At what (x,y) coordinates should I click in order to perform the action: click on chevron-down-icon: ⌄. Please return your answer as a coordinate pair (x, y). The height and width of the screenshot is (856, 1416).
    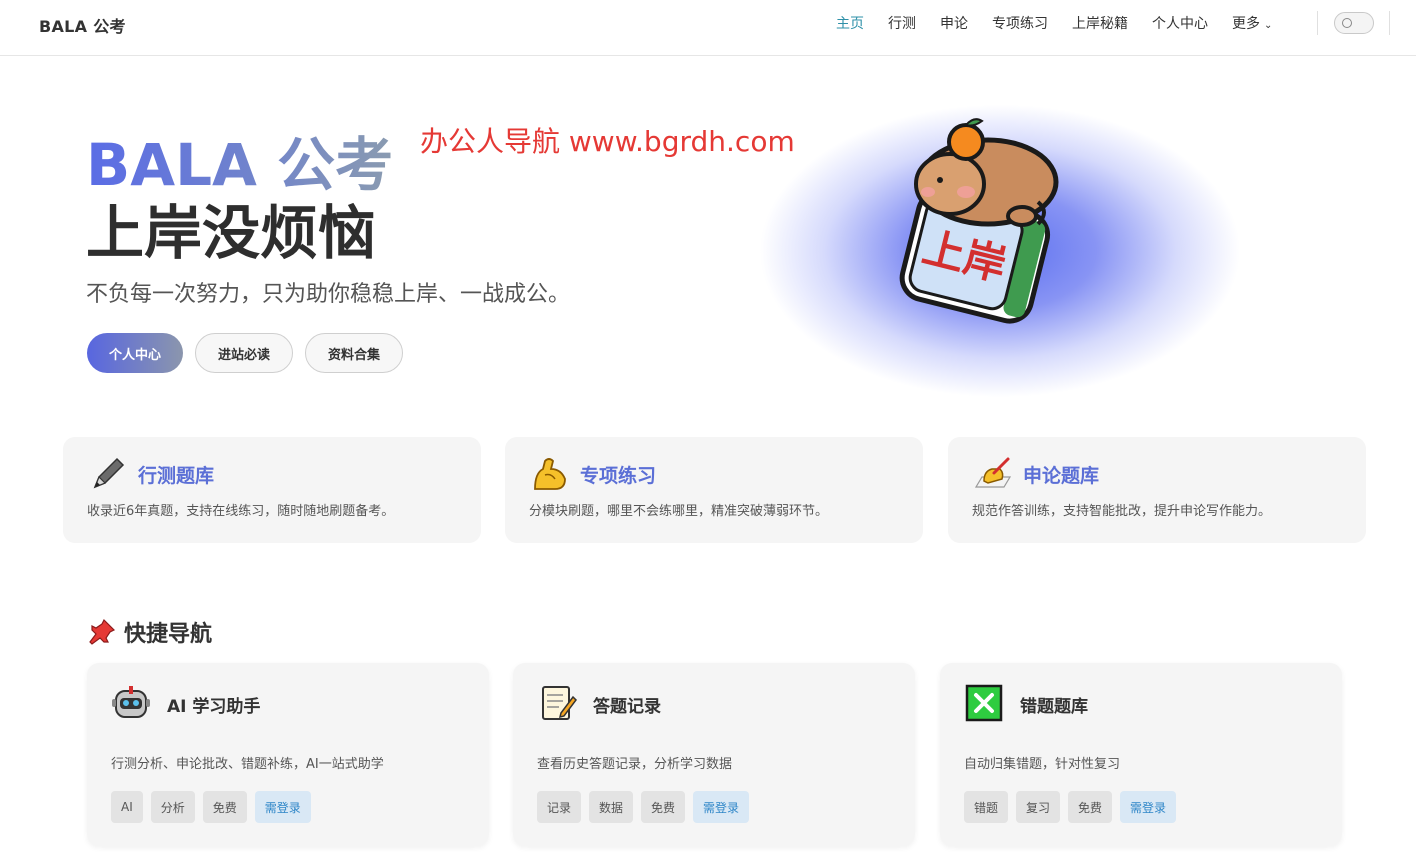
    Looking at the image, I should click on (1268, 25).